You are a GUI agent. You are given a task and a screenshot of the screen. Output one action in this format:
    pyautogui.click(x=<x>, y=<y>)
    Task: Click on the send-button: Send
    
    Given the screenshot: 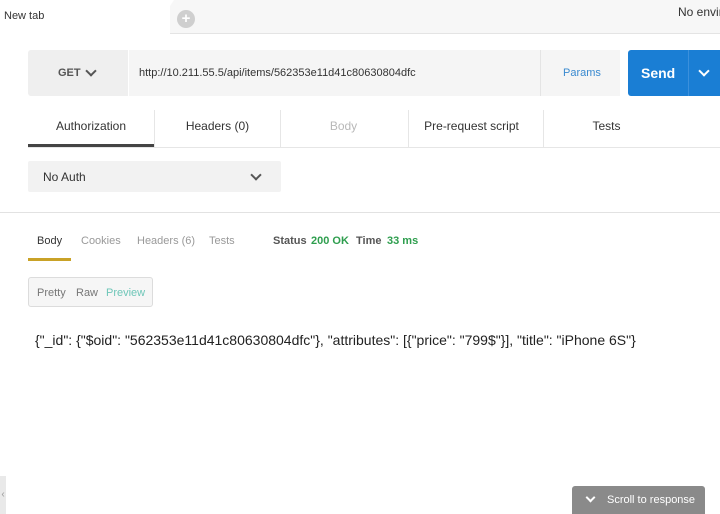 What is the action you would take?
    pyautogui.click(x=674, y=73)
    